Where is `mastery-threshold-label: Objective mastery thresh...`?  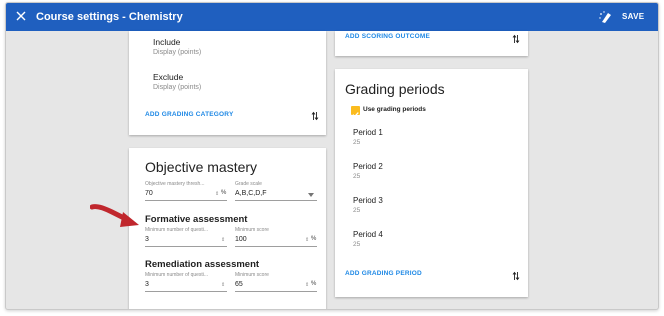 mastery-threshold-label: Objective mastery thresh... is located at coordinates (175, 184).